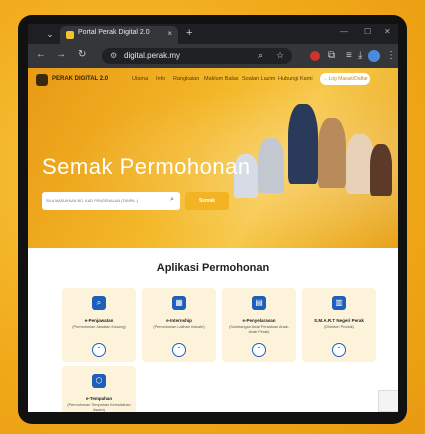 The image size is (425, 434). Describe the element at coordinates (179, 303) in the screenshot. I see `building-icon: ▦` at that location.